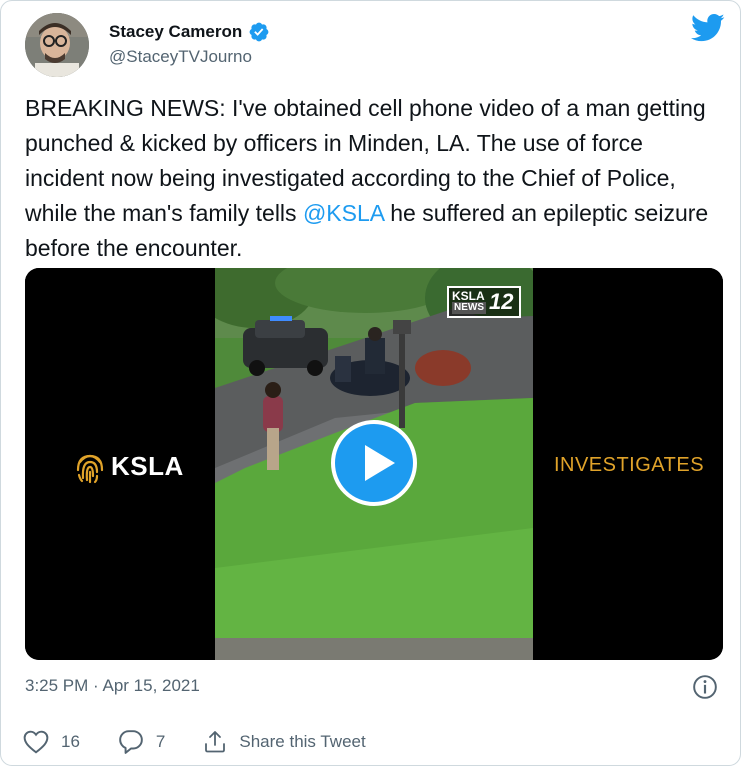  I want to click on ksla-logo: KSLA, so click(129, 466).